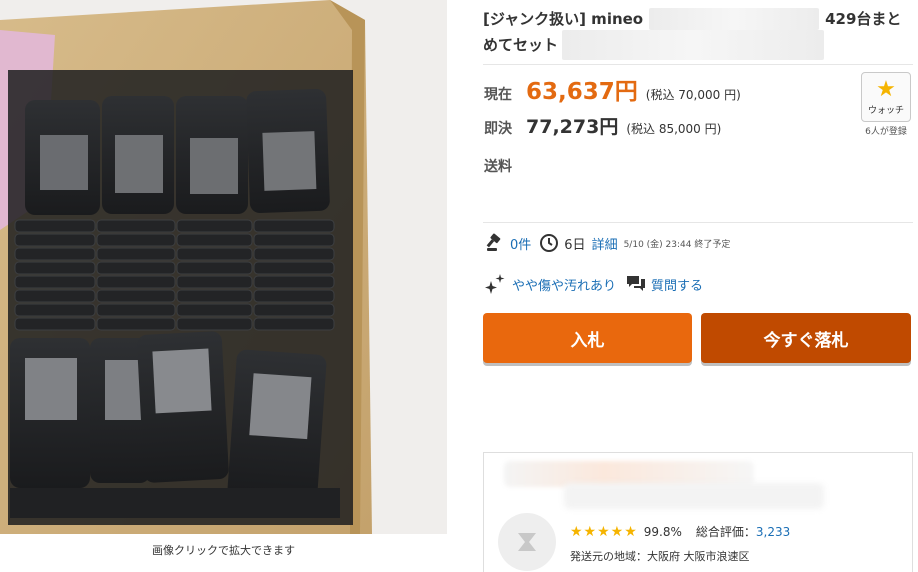 The width and height of the screenshot is (918, 572). What do you see at coordinates (677, 284) in the screenshot?
I see `question-link: 質問する` at bounding box center [677, 284].